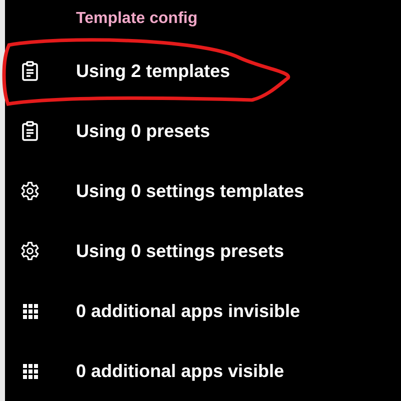 The image size is (401, 401). Describe the element at coordinates (190, 191) in the screenshot. I see `menu-item-label: Using 0 settings templates` at that location.